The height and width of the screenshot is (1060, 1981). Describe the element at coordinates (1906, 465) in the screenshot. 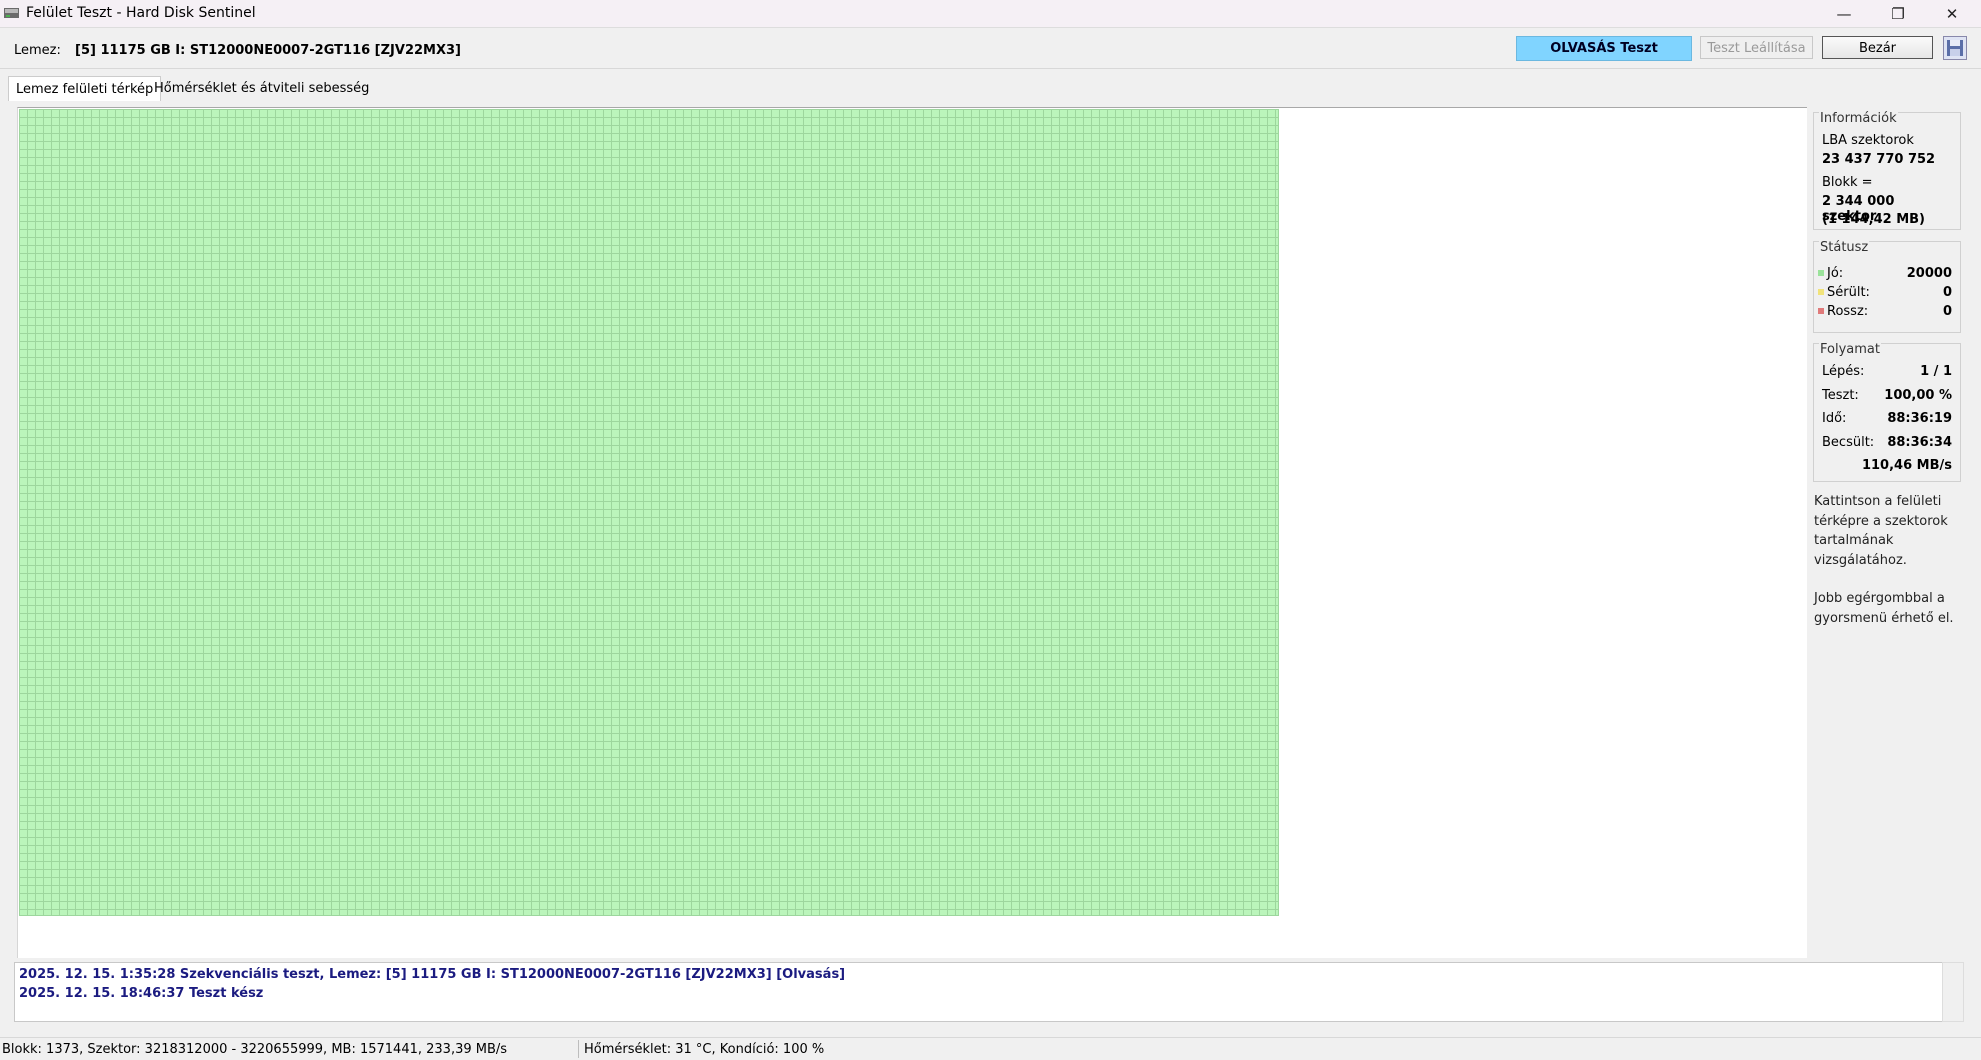

I see `speed-value: 110,46 MB/s` at that location.